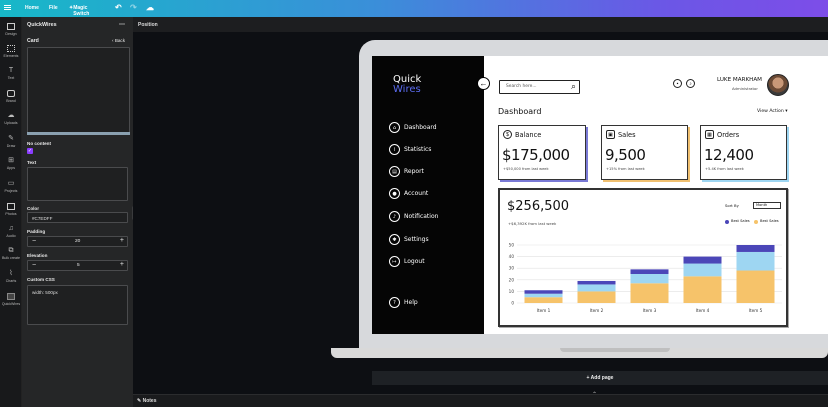 This screenshot has width=828, height=407. Describe the element at coordinates (644, 152) in the screenshot. I see `stat-card-sales: ▣ Sales 9,500 +15% from last week` at that location.